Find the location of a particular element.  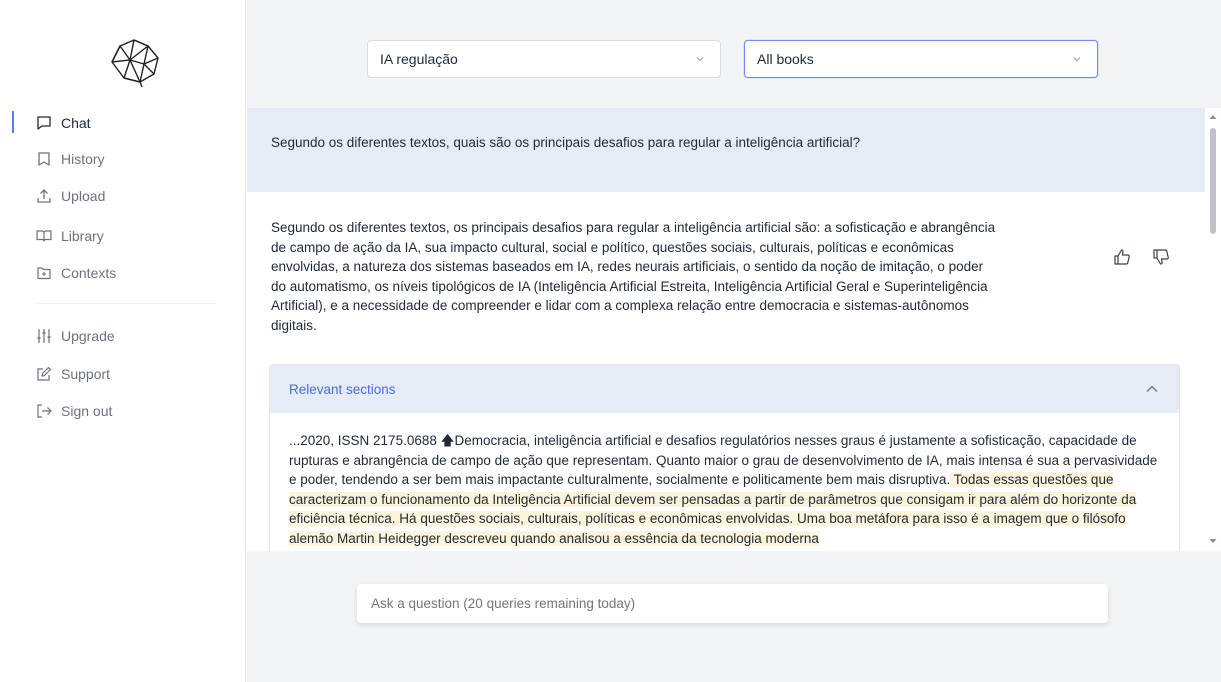

active-indicator is located at coordinates (13, 122).